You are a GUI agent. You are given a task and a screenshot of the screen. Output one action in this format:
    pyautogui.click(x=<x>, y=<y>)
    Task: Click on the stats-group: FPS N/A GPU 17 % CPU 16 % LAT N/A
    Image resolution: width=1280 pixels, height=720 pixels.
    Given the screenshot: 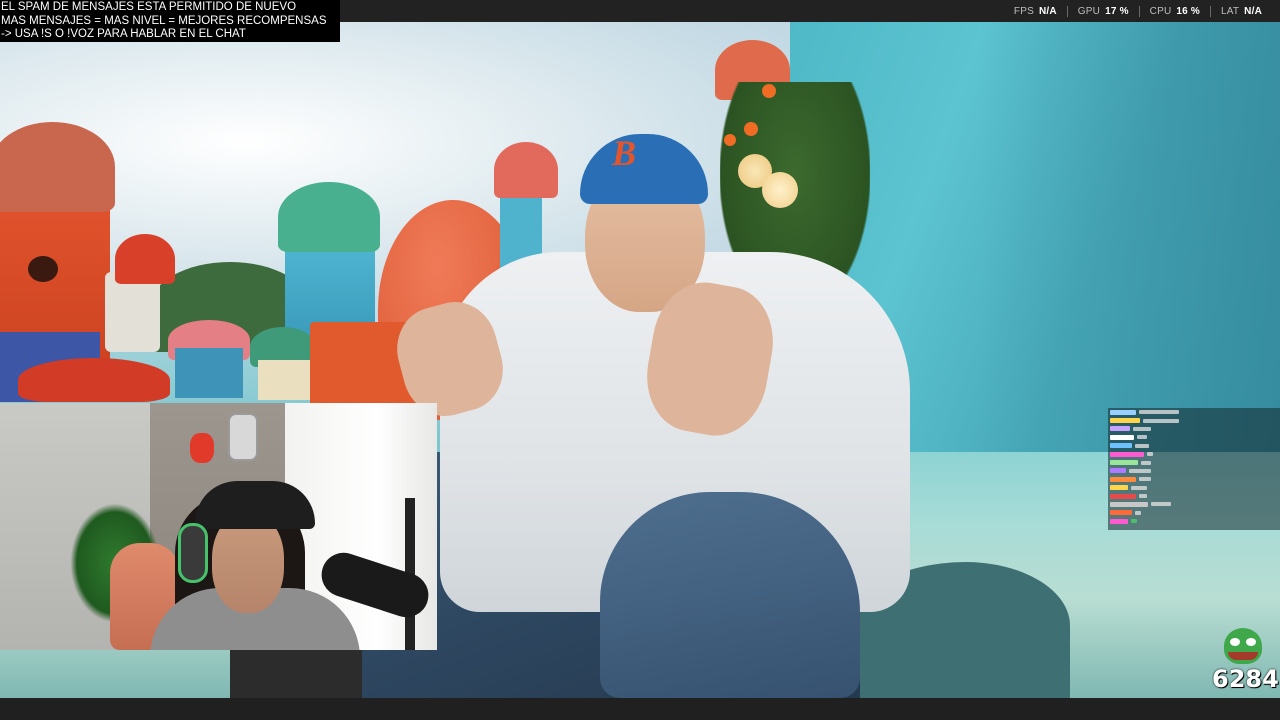 What is the action you would take?
    pyautogui.click(x=1138, y=11)
    